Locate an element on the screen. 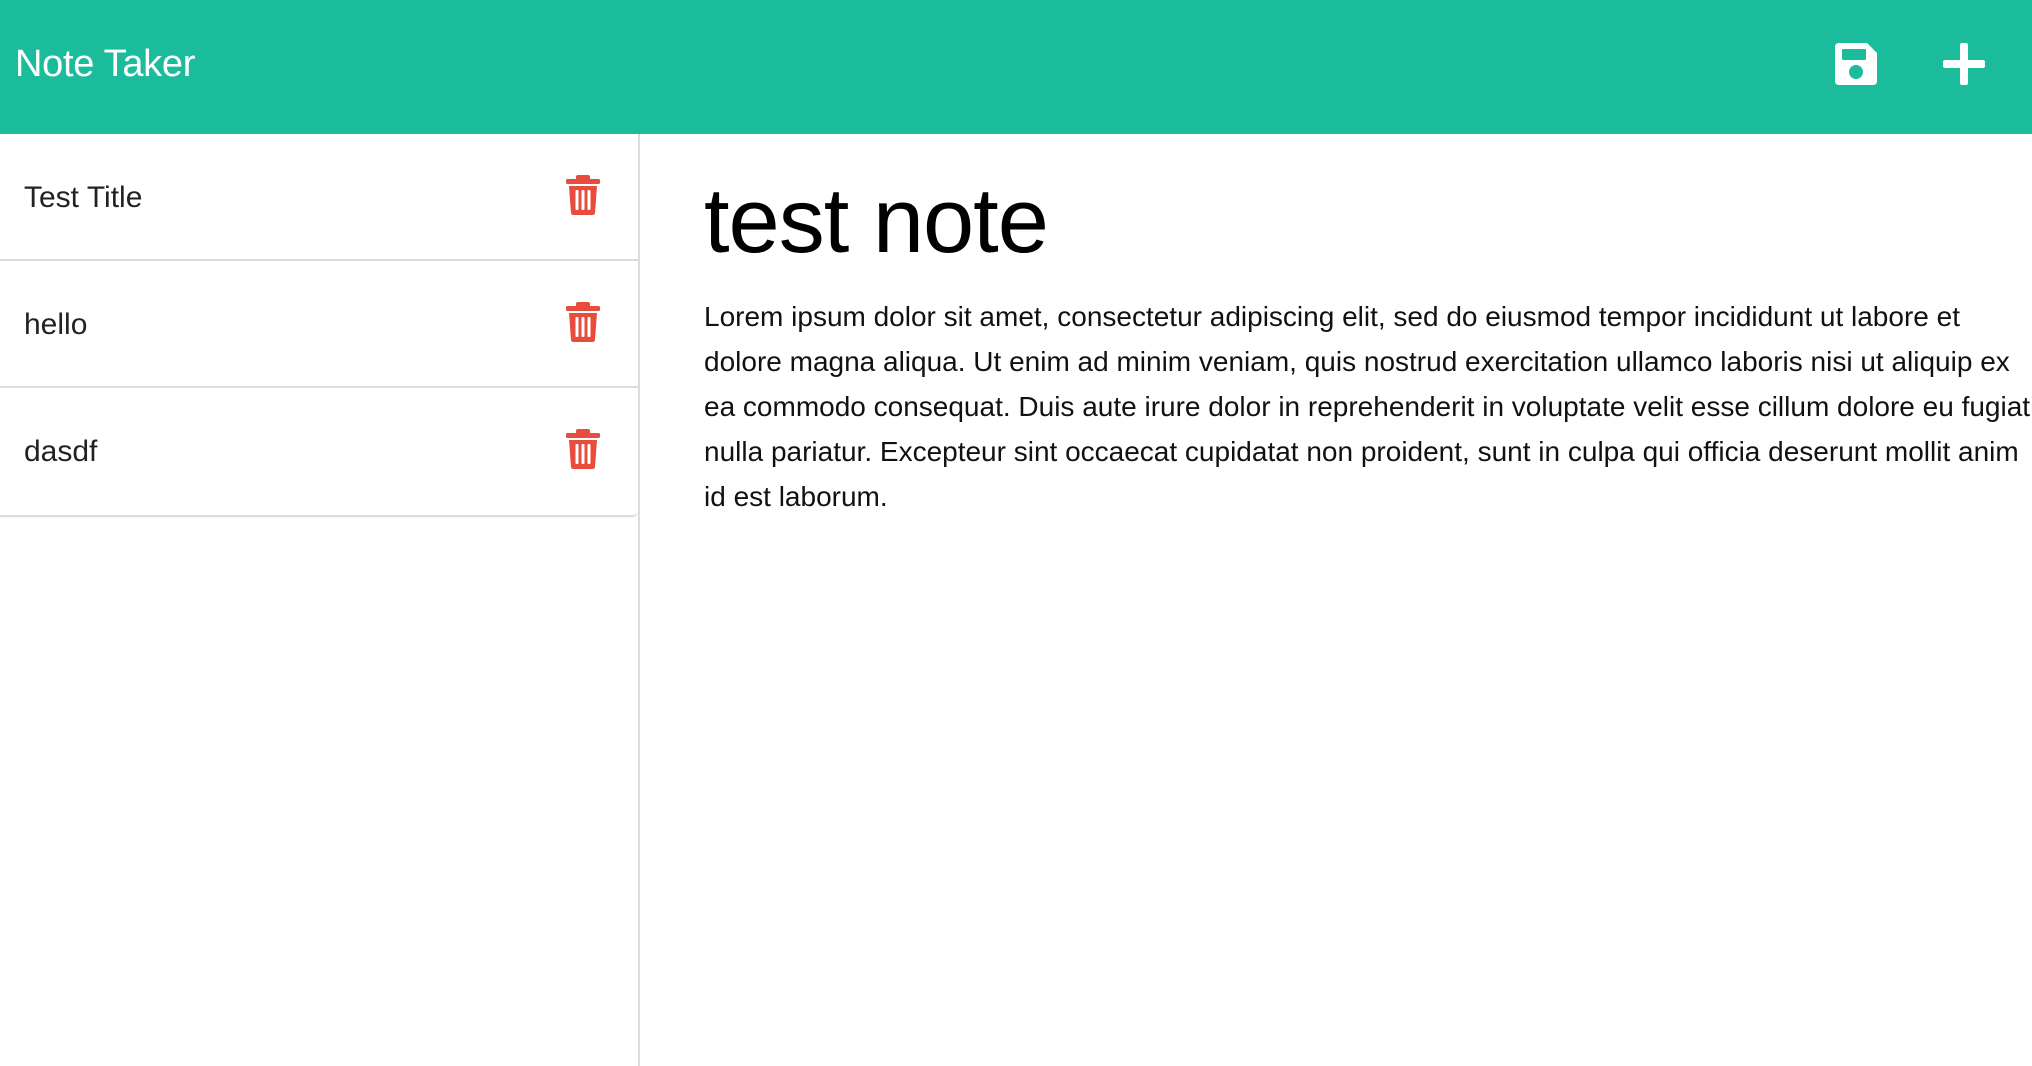 The image size is (2032, 1066). note-list-item-title: dasdf is located at coordinates (61, 451).